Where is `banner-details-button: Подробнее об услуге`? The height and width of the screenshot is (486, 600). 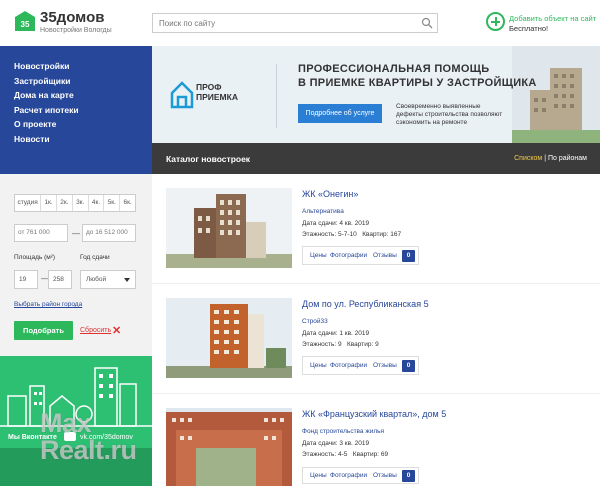 banner-details-button: Подробнее об услуге is located at coordinates (340, 113).